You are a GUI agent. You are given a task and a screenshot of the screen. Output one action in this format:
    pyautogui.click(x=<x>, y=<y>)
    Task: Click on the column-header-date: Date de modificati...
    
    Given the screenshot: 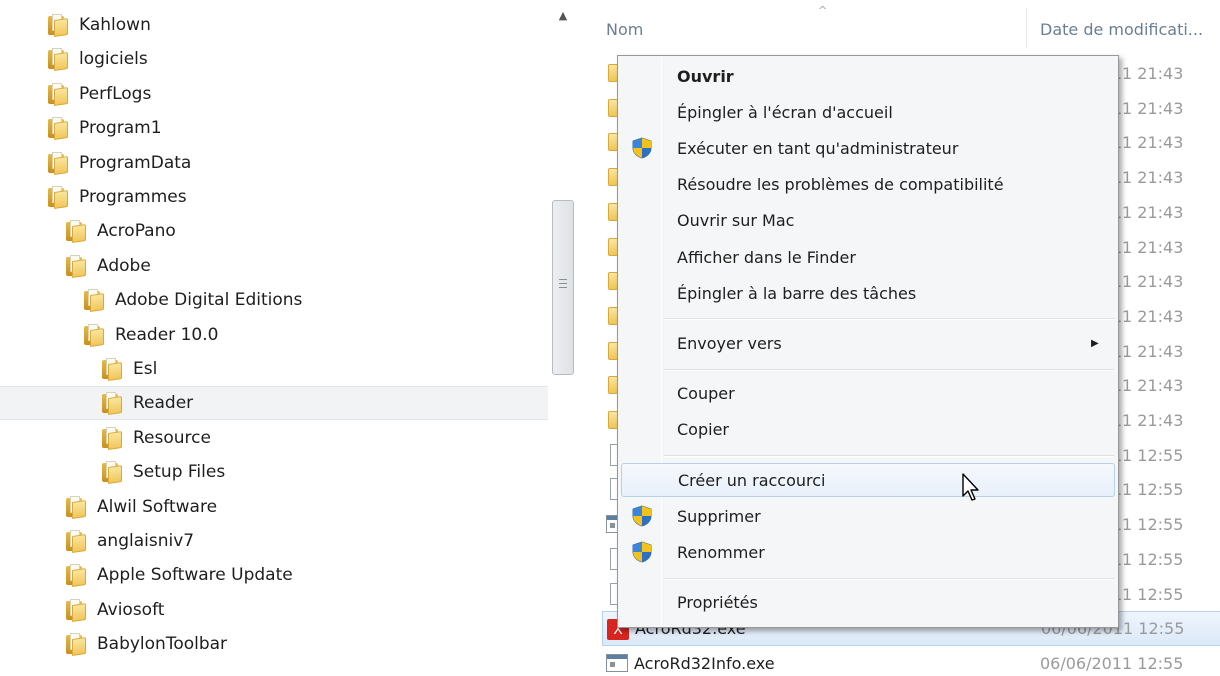 What is the action you would take?
    pyautogui.click(x=1121, y=29)
    